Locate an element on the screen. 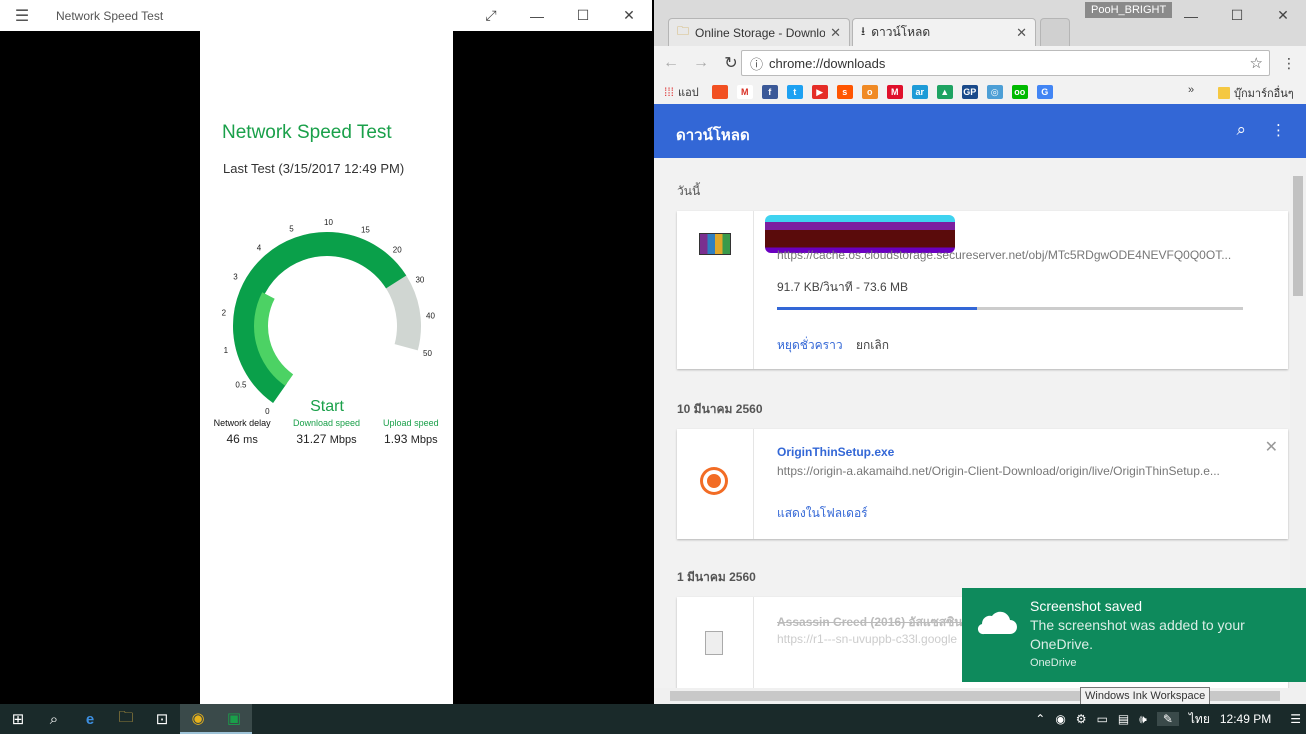  stat-upload-speed: Upload speed 1.93 Mbps is located at coordinates (411, 432).